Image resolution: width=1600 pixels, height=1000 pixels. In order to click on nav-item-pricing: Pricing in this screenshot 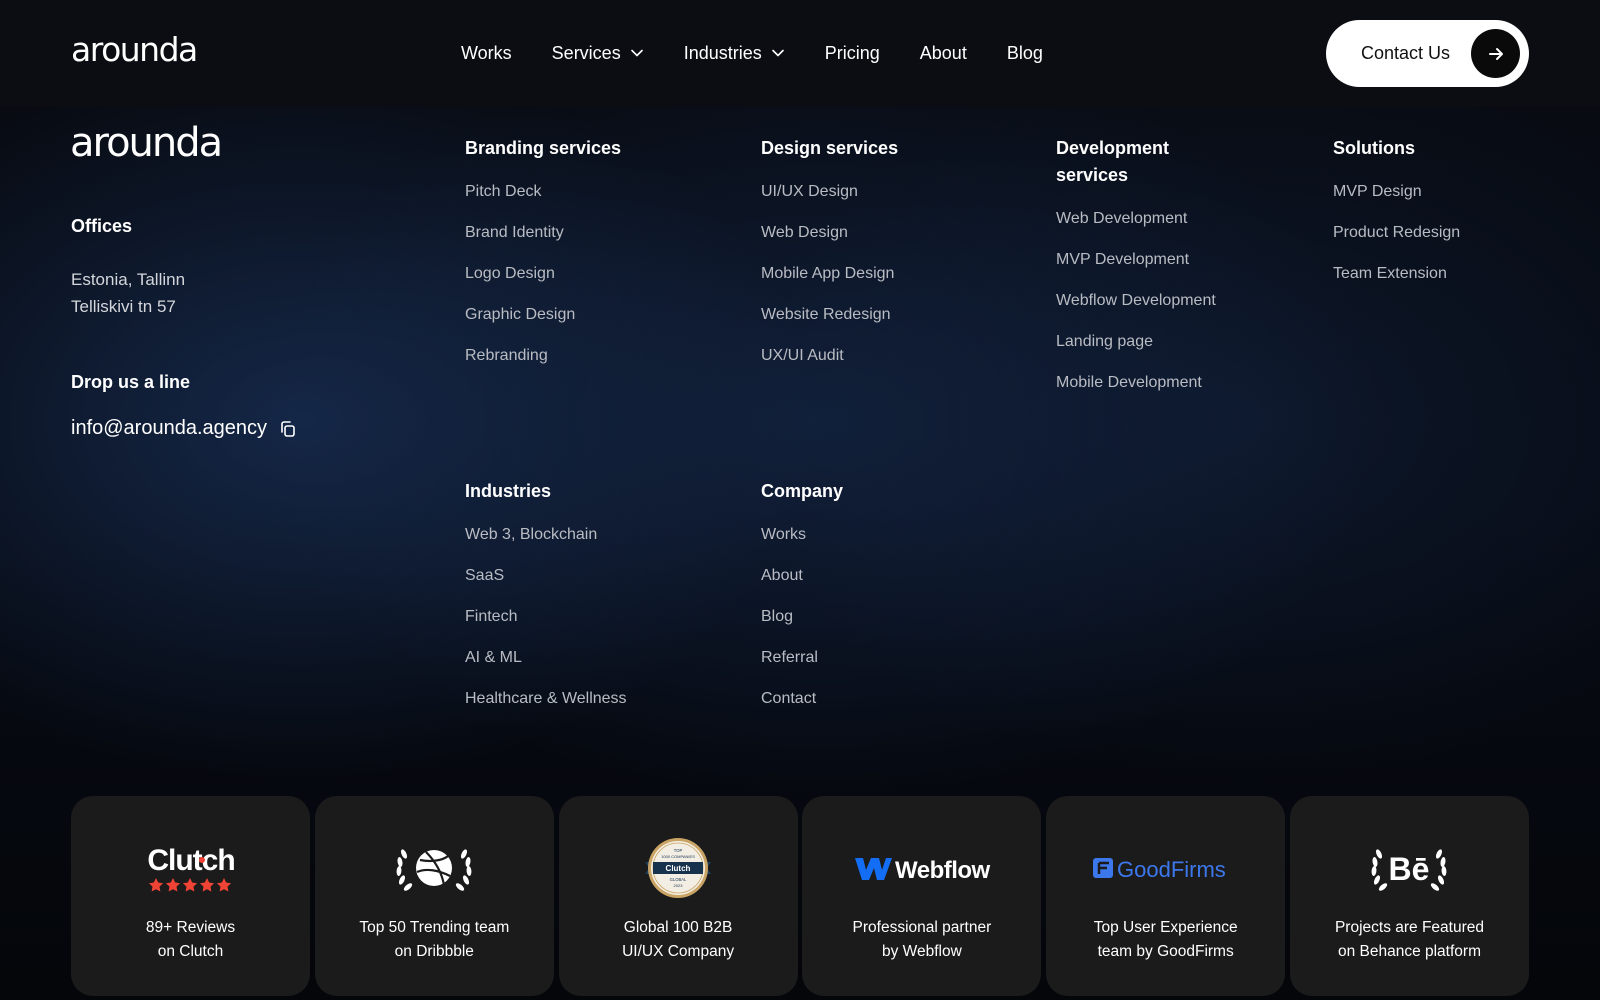, I will do `click(852, 53)`.